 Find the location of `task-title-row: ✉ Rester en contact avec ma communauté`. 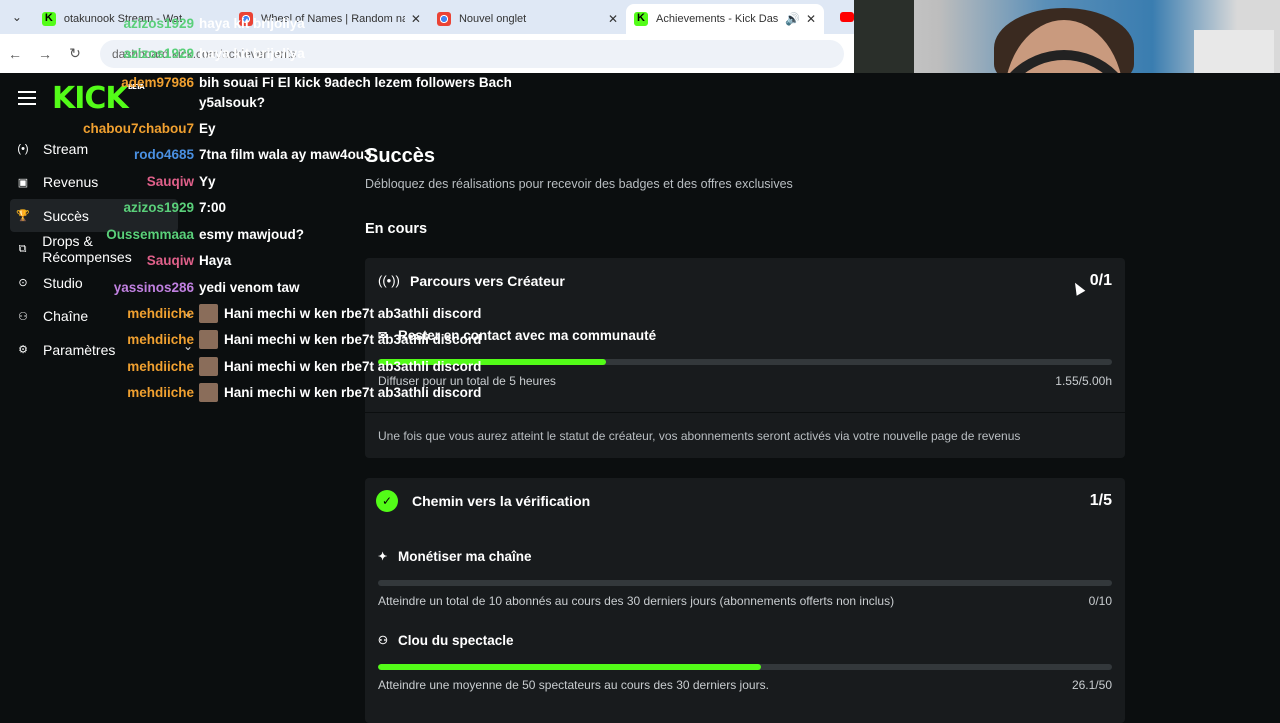

task-title-row: ✉ Rester en contact avec ma communauté is located at coordinates (745, 335).